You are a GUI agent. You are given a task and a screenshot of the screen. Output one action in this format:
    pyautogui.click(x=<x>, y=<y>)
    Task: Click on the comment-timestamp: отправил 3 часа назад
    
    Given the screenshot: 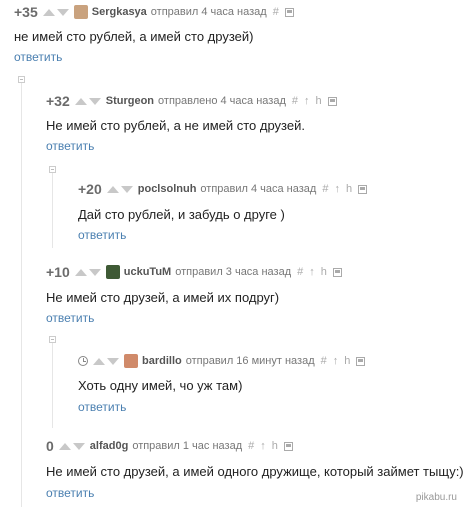 What is the action you would take?
    pyautogui.click(x=233, y=272)
    